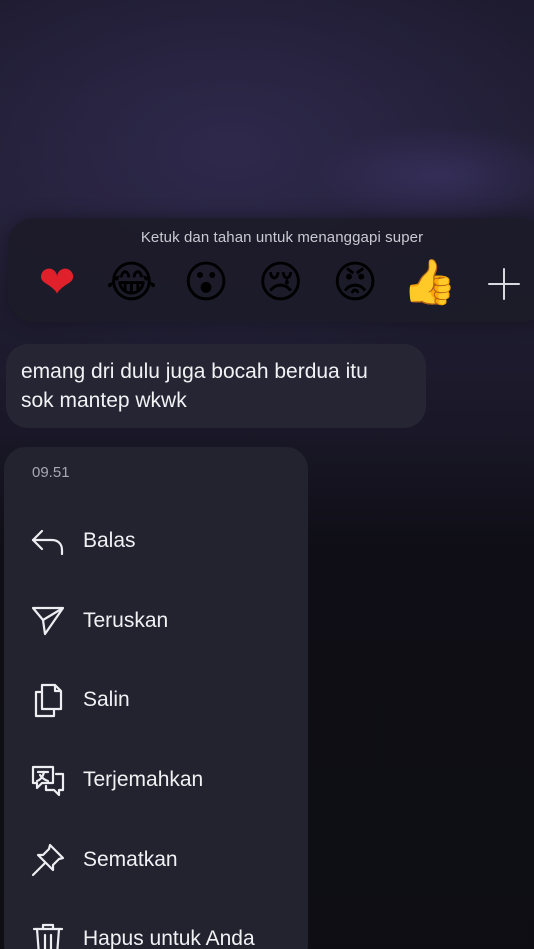 This screenshot has width=534, height=949. What do you see at coordinates (430, 283) in the screenshot?
I see `reaction-thumbs-up: 👍` at bounding box center [430, 283].